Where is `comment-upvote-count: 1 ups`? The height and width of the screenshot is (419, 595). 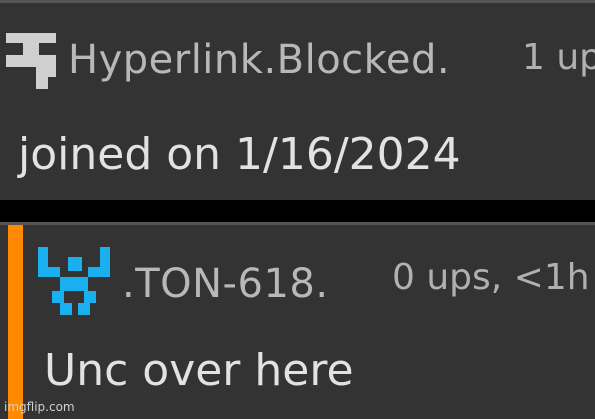
comment-upvote-count: 1 ups is located at coordinates (558, 57).